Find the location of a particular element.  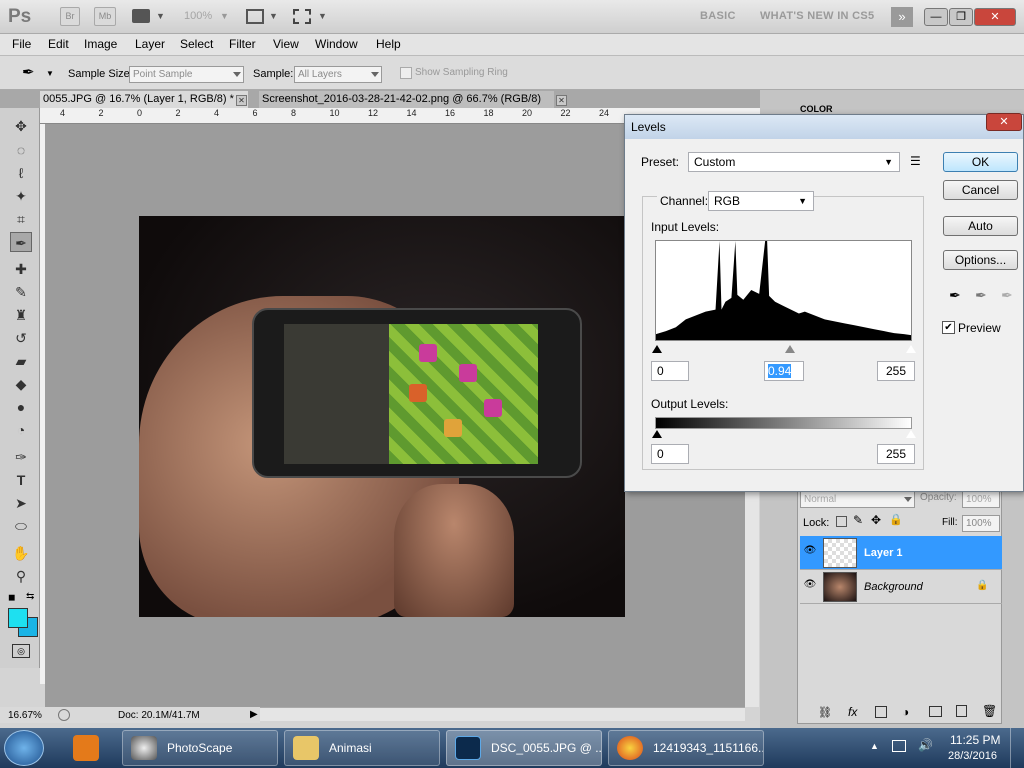

menu-file: File is located at coordinates (21, 44).